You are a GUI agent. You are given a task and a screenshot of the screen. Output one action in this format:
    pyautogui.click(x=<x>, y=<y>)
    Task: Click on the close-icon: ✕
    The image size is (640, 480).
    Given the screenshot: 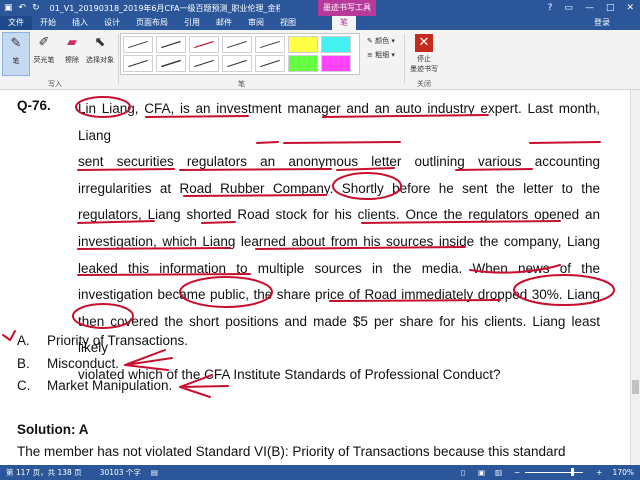 What is the action you would take?
    pyautogui.click(x=630, y=8)
    